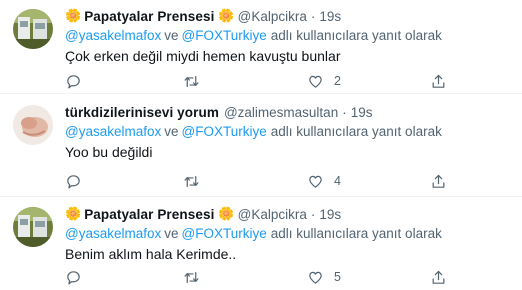  Describe the element at coordinates (281, 112) in the screenshot. I see `user-handle: @zalimesmasultan` at that location.